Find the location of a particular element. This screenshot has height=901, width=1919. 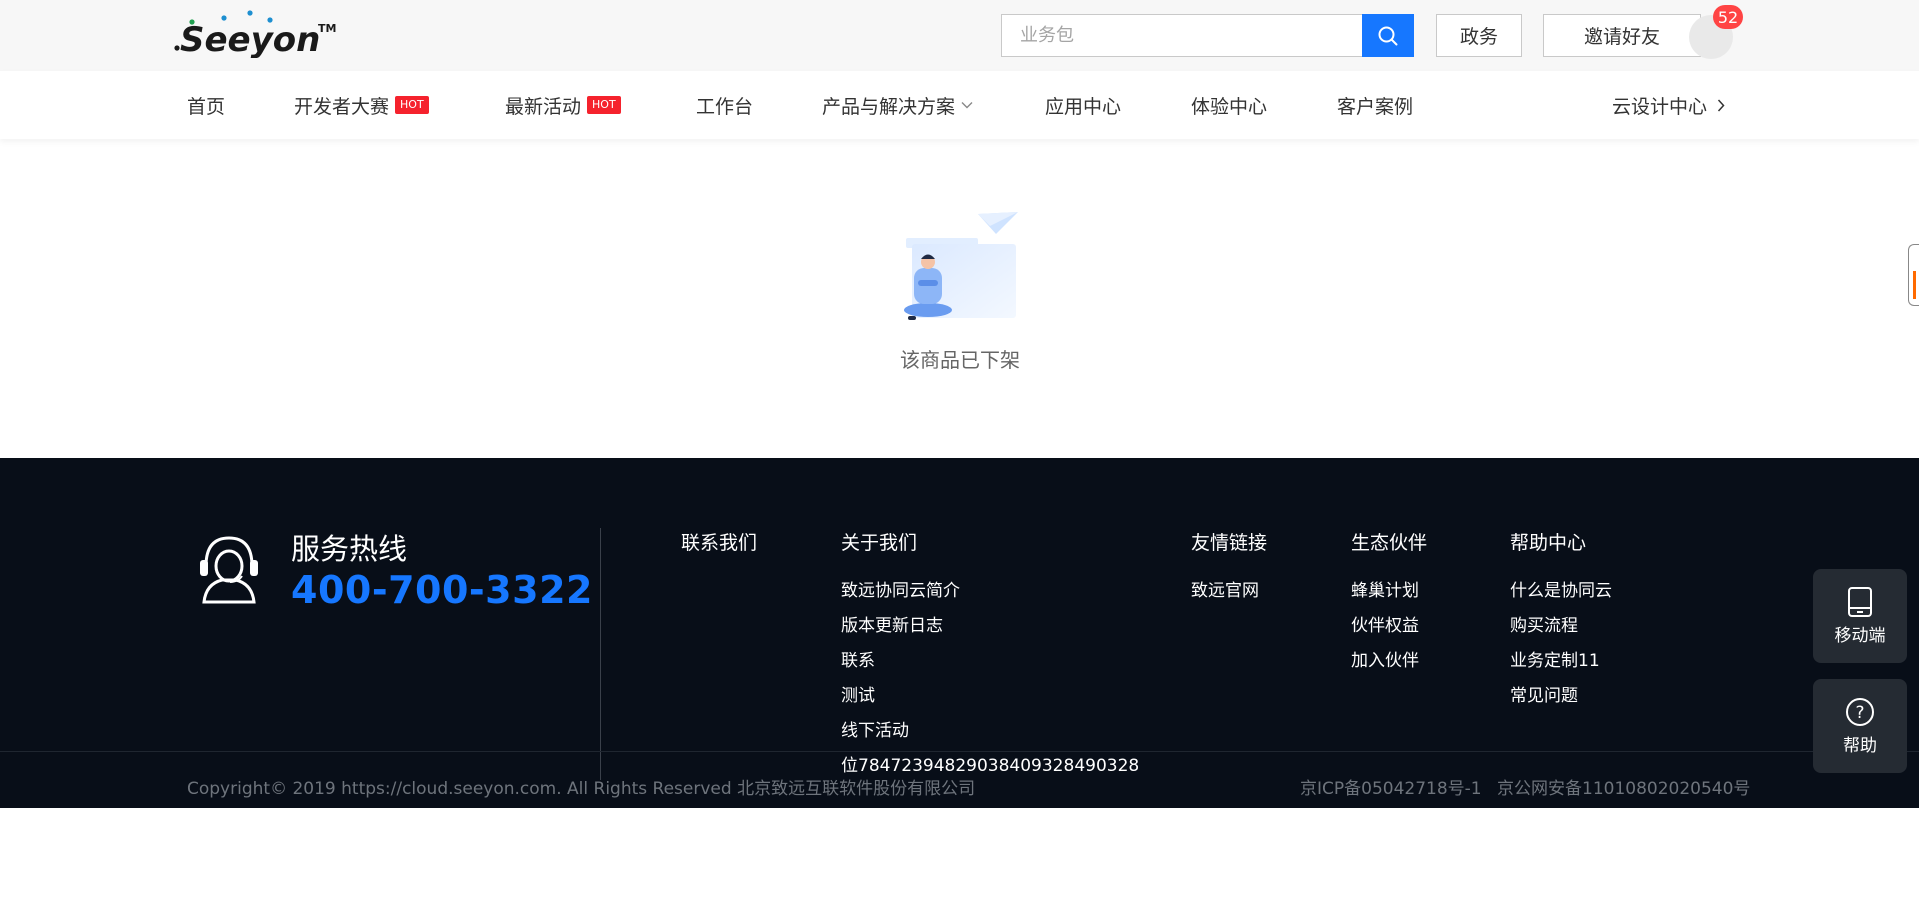

help-label: 帮助 is located at coordinates (1860, 745).